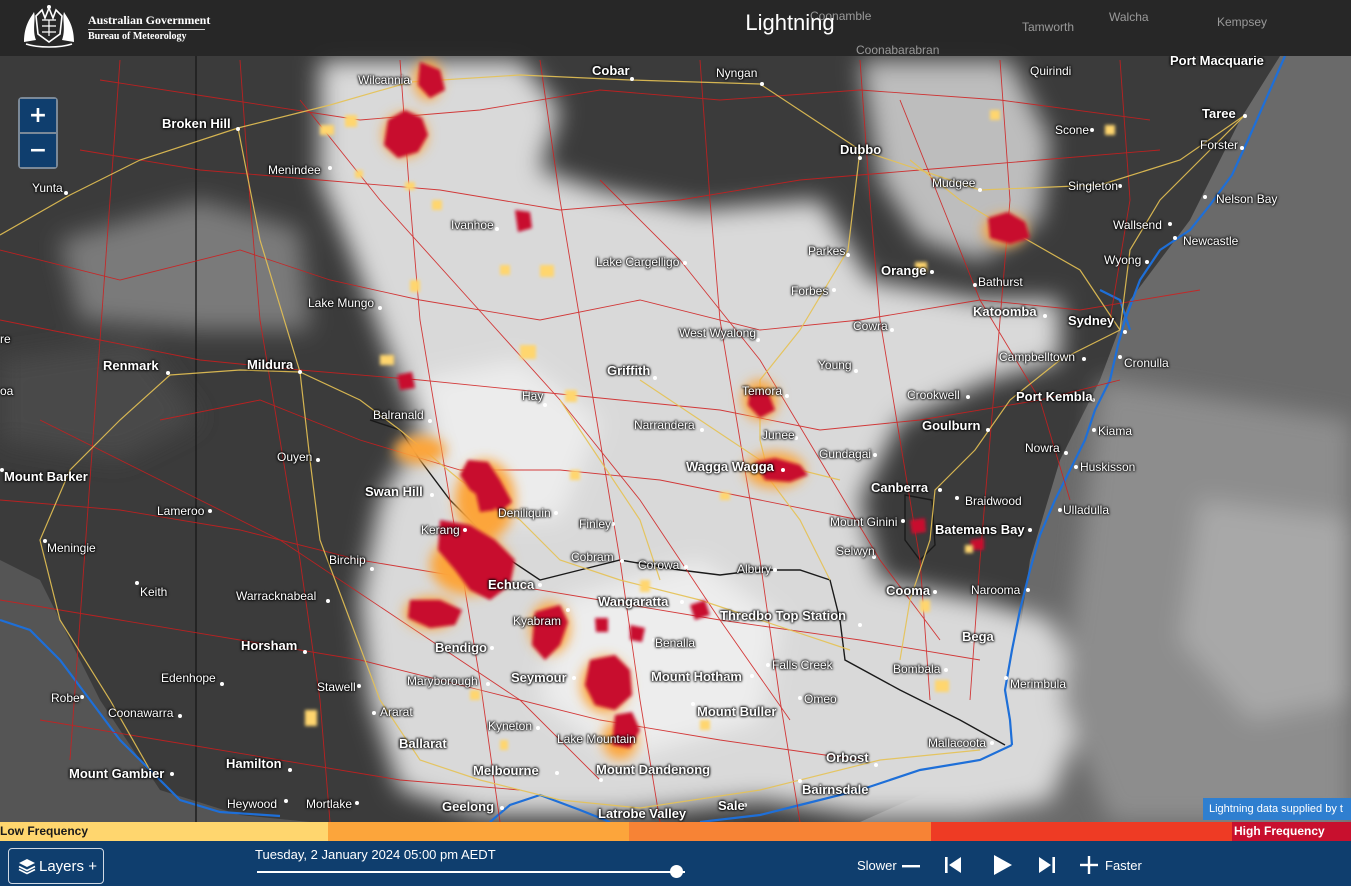  Describe the element at coordinates (898, 50) in the screenshot. I see `place-label: Coonabarabran` at that location.